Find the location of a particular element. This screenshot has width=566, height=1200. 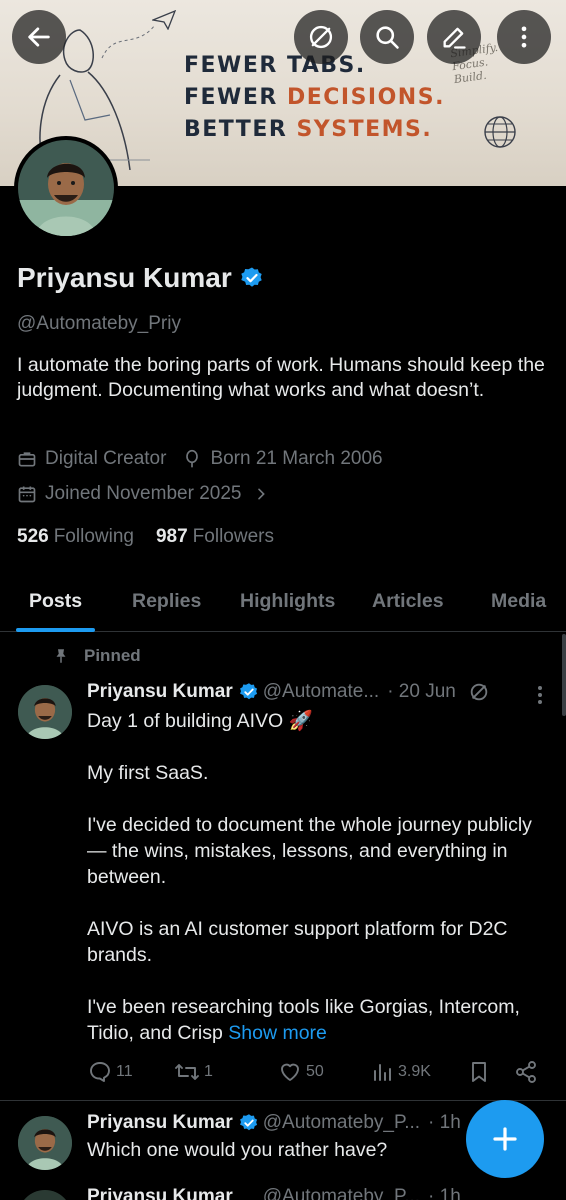

post-divider is located at coordinates (283, 1100).